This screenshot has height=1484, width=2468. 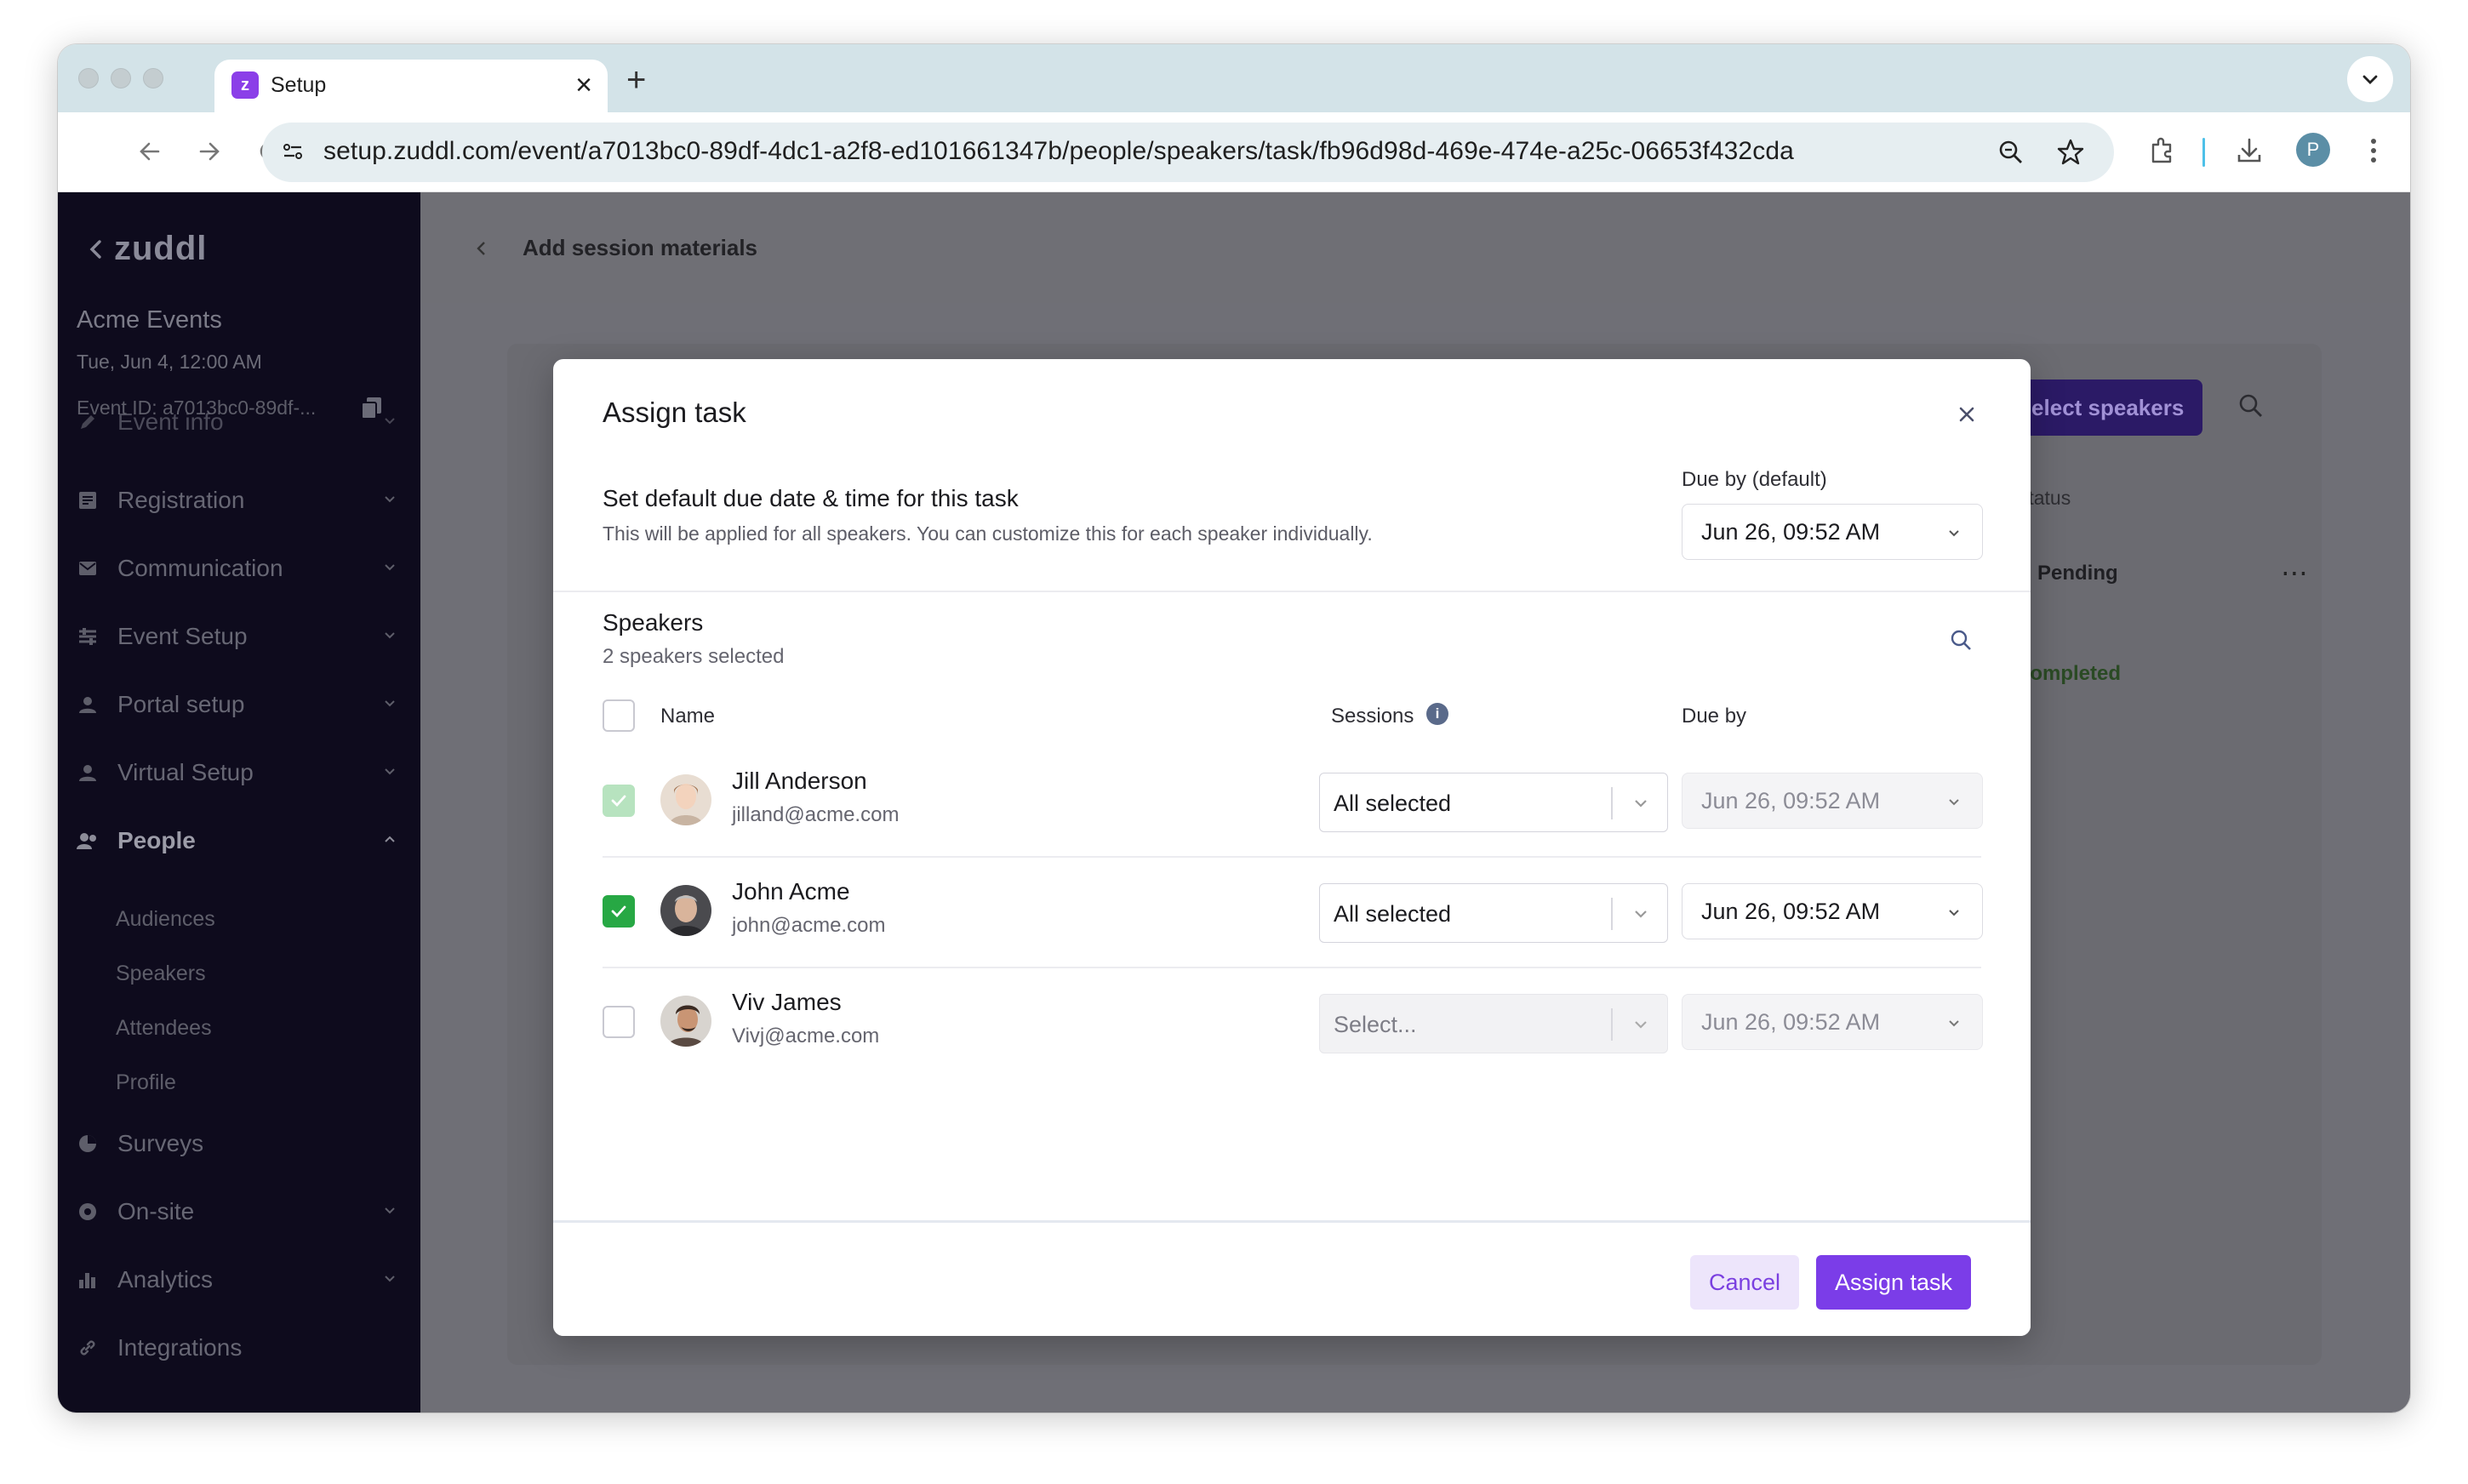 I want to click on minimize-window-button, so click(x=121, y=78).